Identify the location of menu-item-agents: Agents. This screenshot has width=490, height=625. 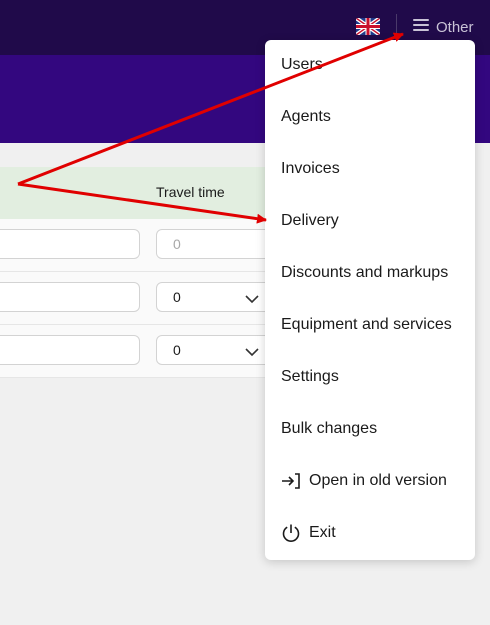
(306, 117).